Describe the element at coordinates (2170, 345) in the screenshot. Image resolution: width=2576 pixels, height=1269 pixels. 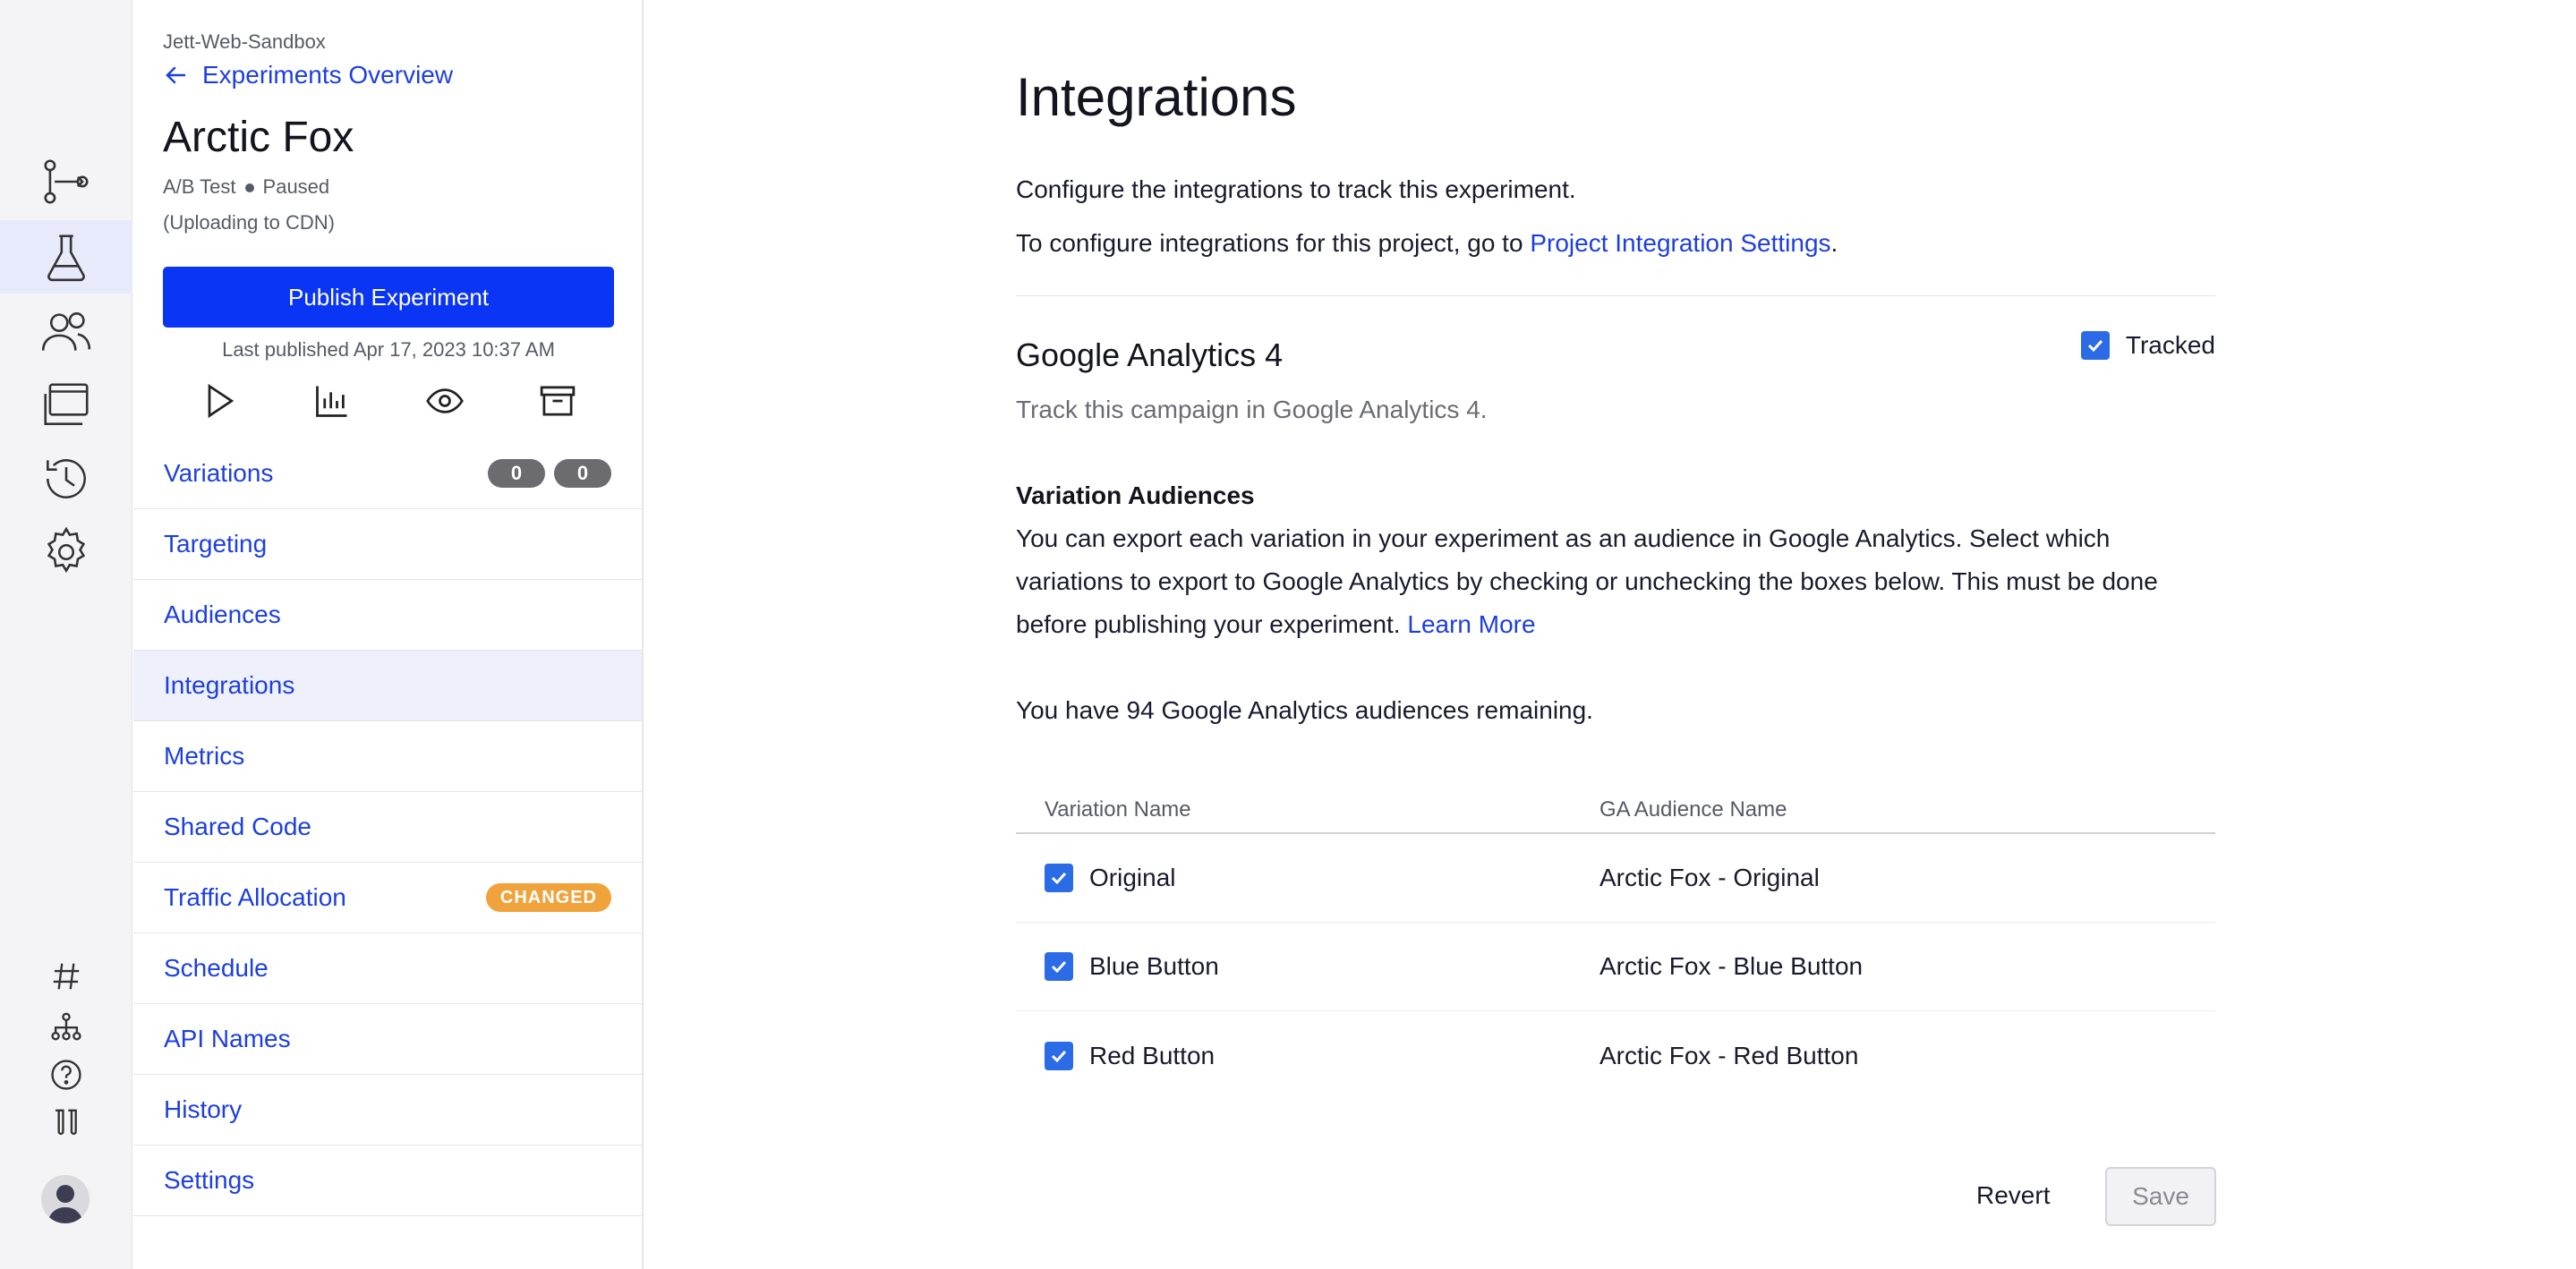
I see `tracked-label: Tracked` at that location.